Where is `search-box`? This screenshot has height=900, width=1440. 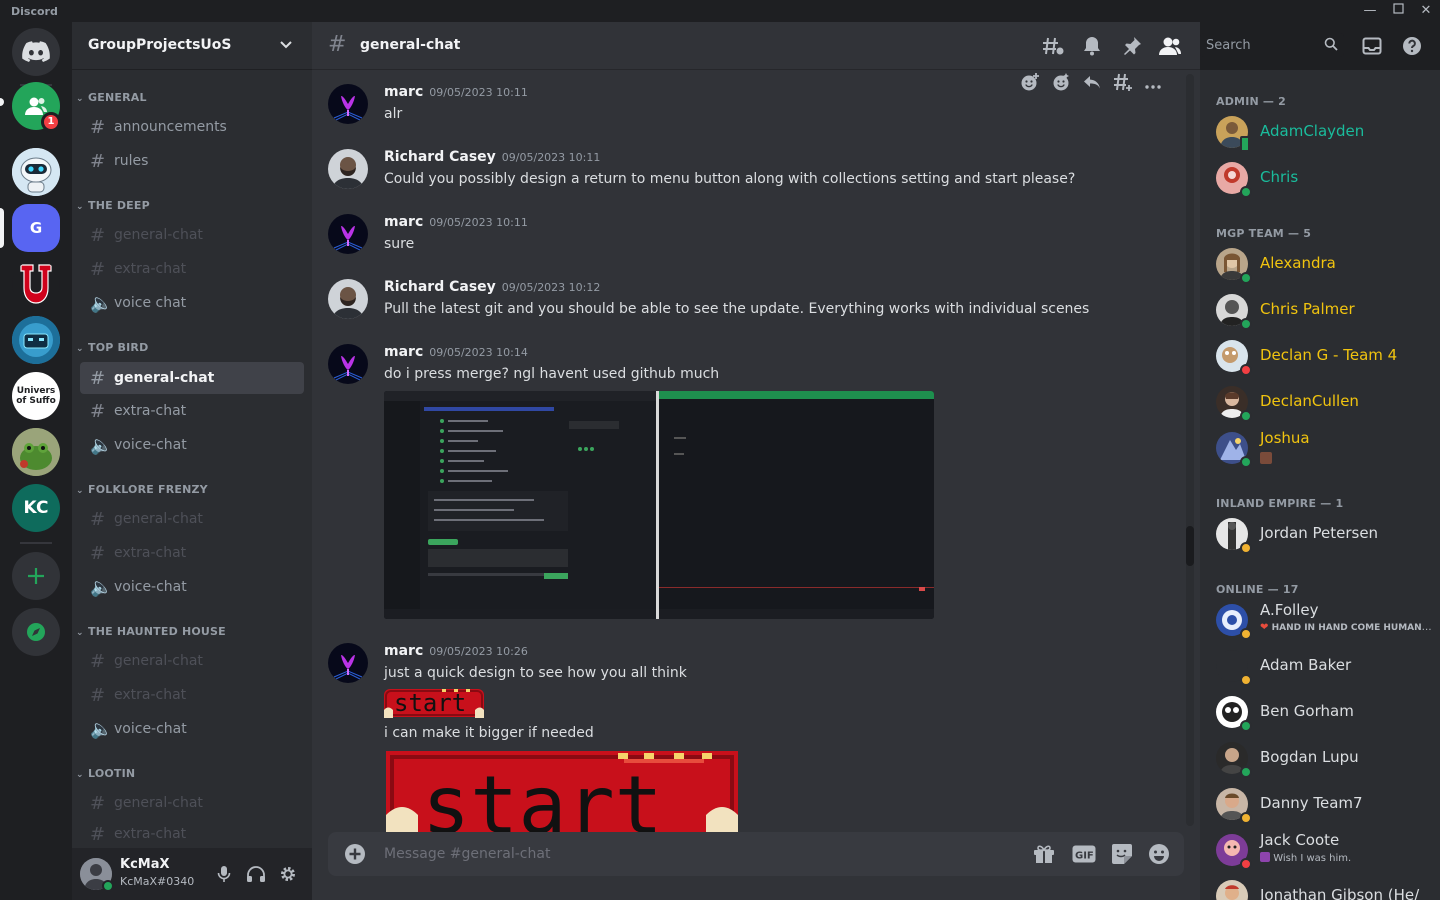
search-box is located at coordinates (1272, 45).